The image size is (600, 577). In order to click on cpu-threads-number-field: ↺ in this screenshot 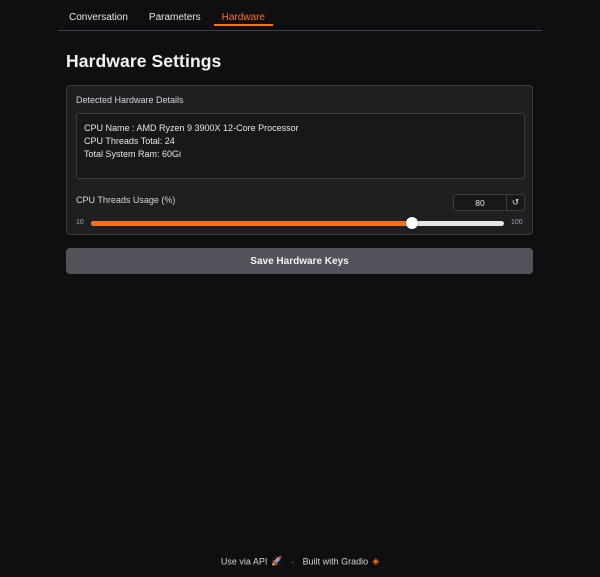, I will do `click(489, 202)`.